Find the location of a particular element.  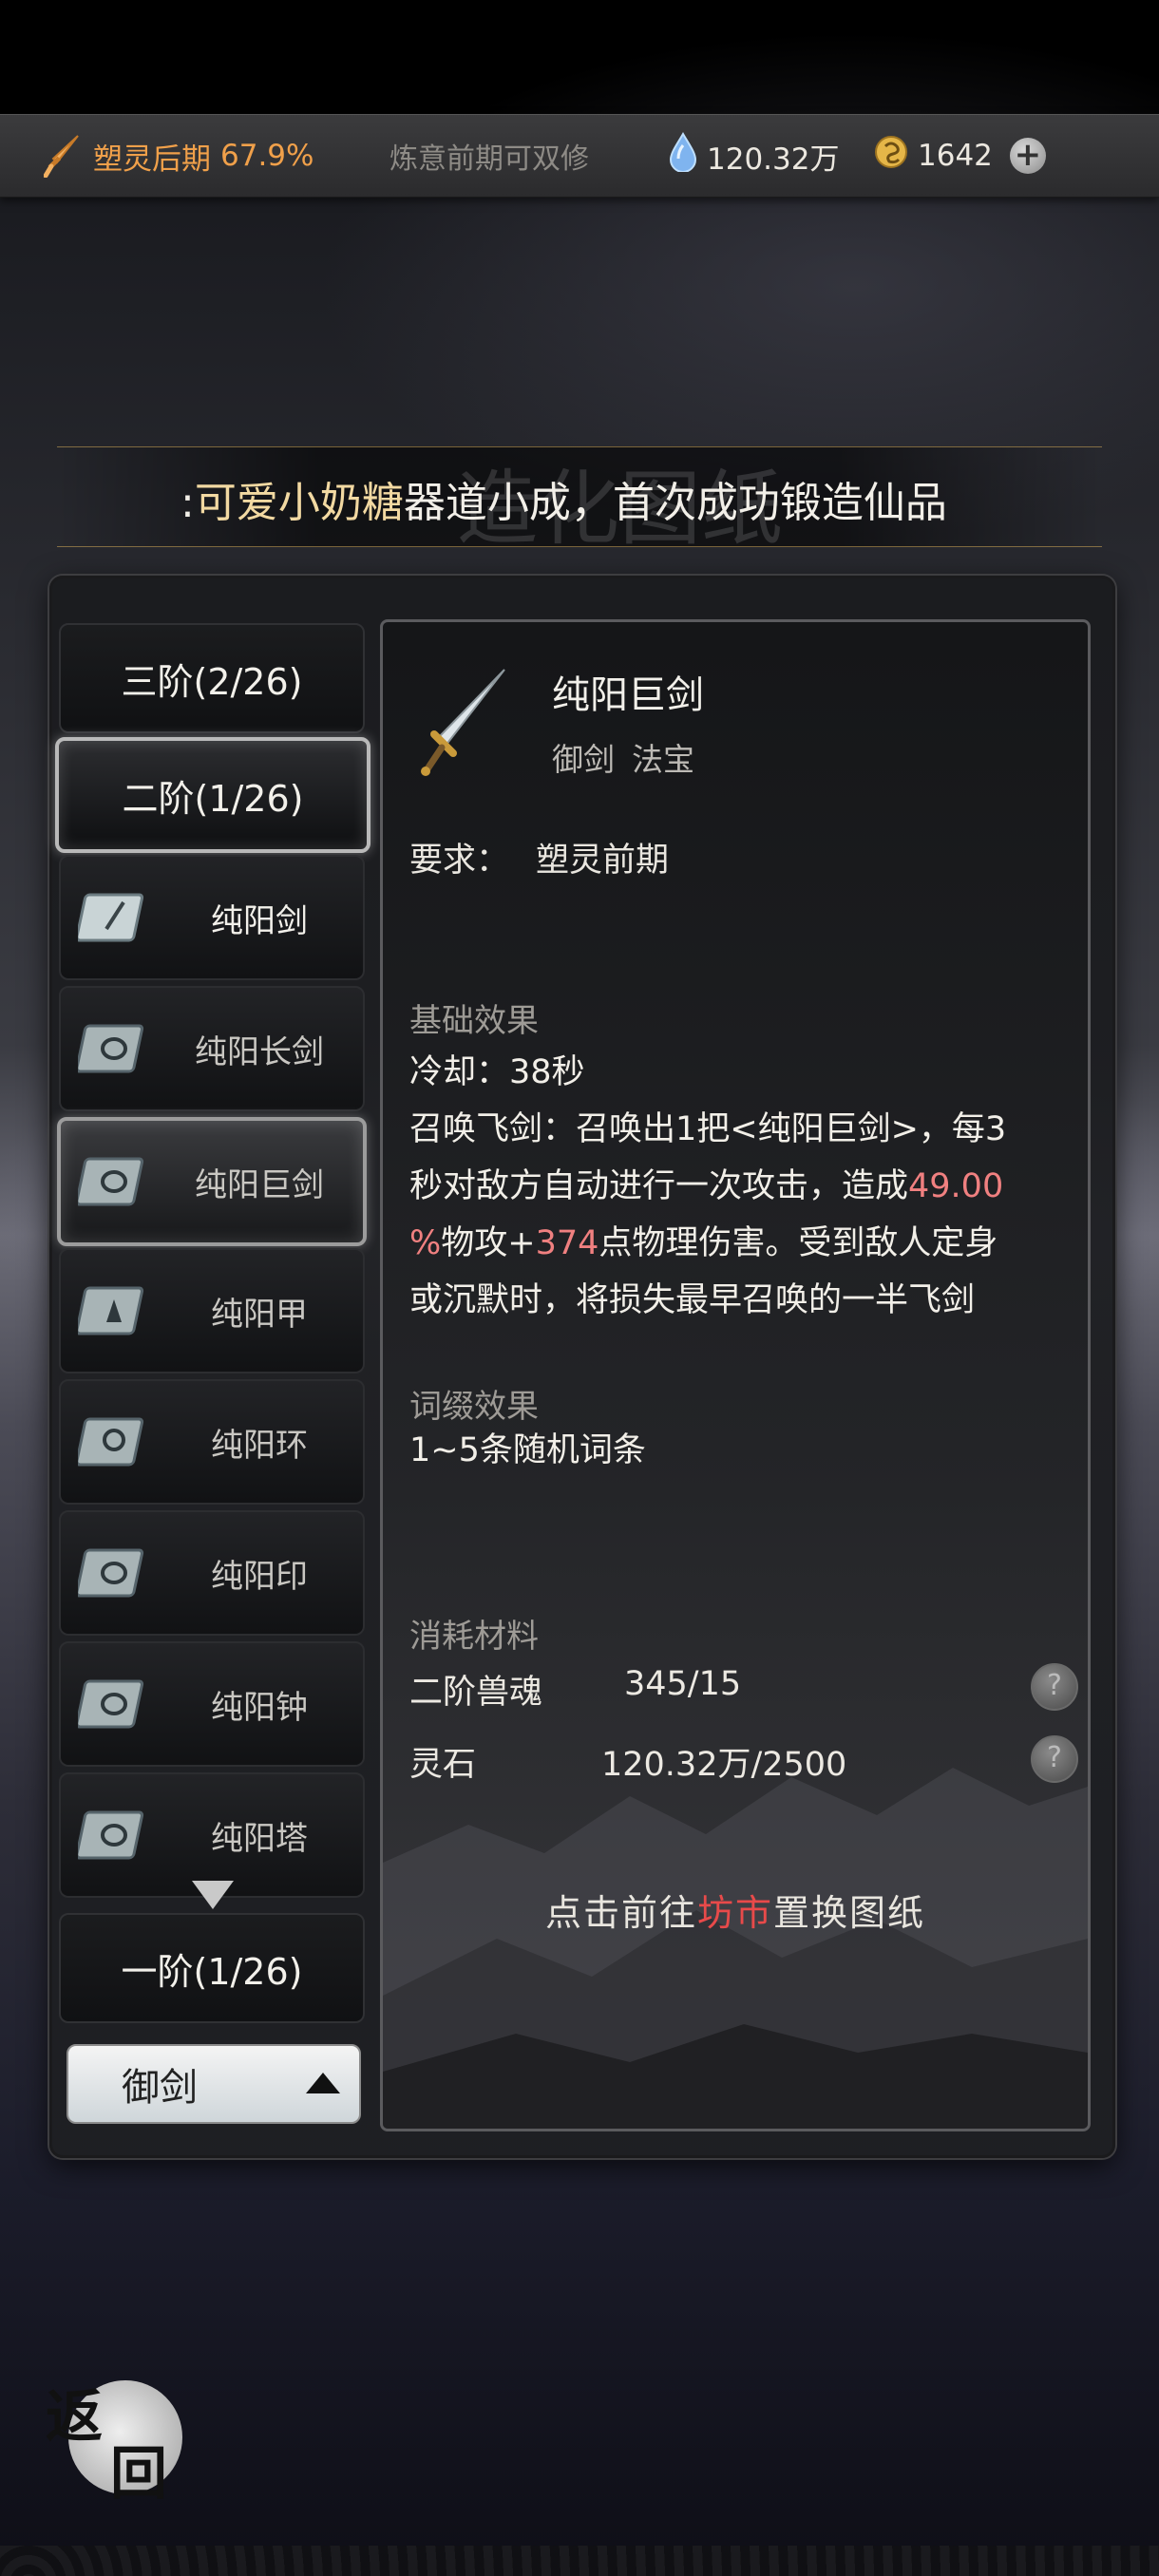

triangle-up-icon is located at coordinates (323, 2083).